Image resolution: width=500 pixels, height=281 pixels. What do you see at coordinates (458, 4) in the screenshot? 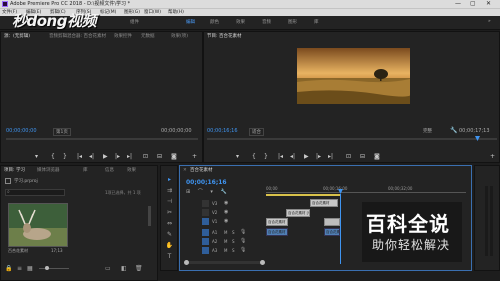
I see `minimize-button: —` at bounding box center [458, 4].